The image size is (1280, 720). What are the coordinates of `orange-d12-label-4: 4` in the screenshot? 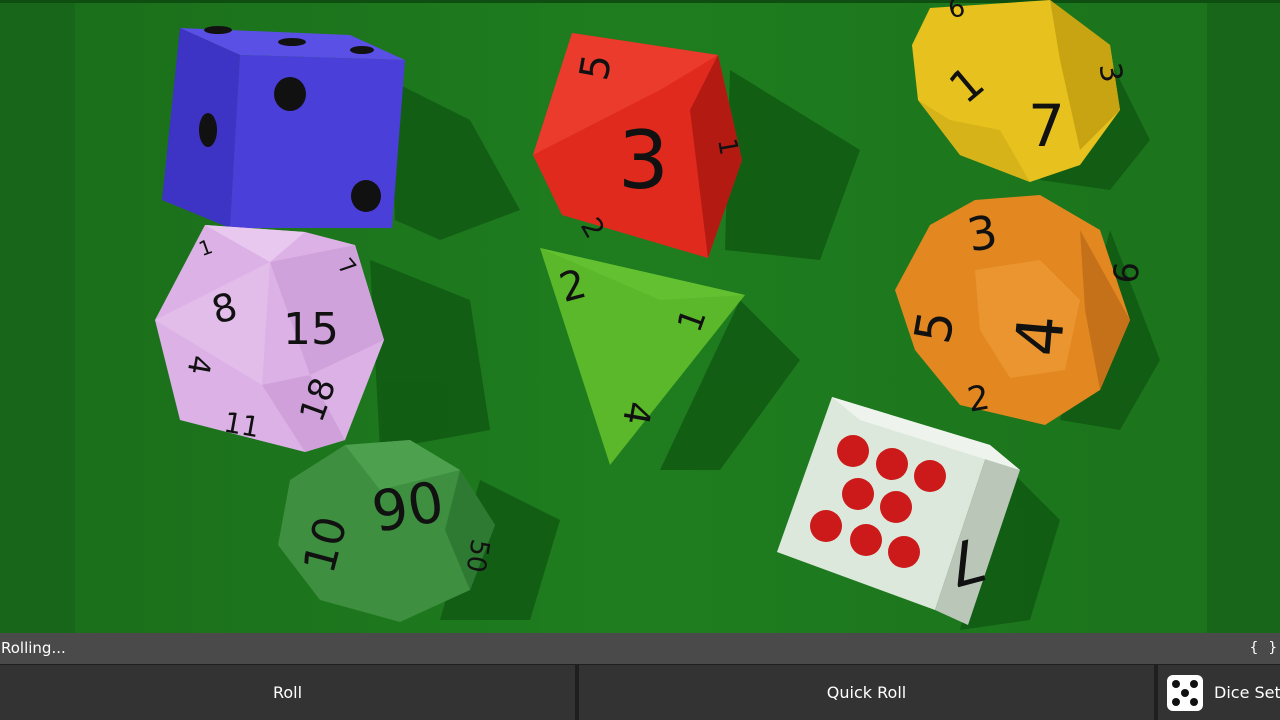 It's located at (1040, 335).